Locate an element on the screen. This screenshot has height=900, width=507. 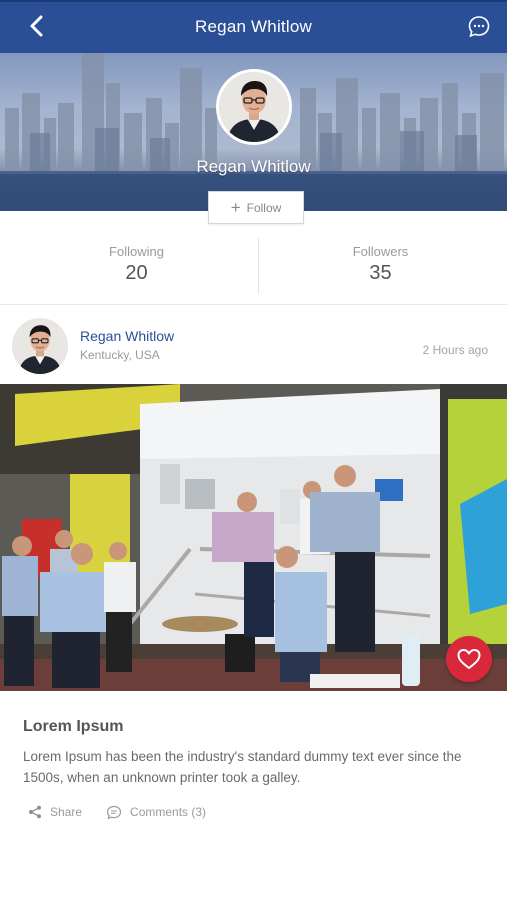
top-app-bar: Regan Whitlow is located at coordinates (253, 26).